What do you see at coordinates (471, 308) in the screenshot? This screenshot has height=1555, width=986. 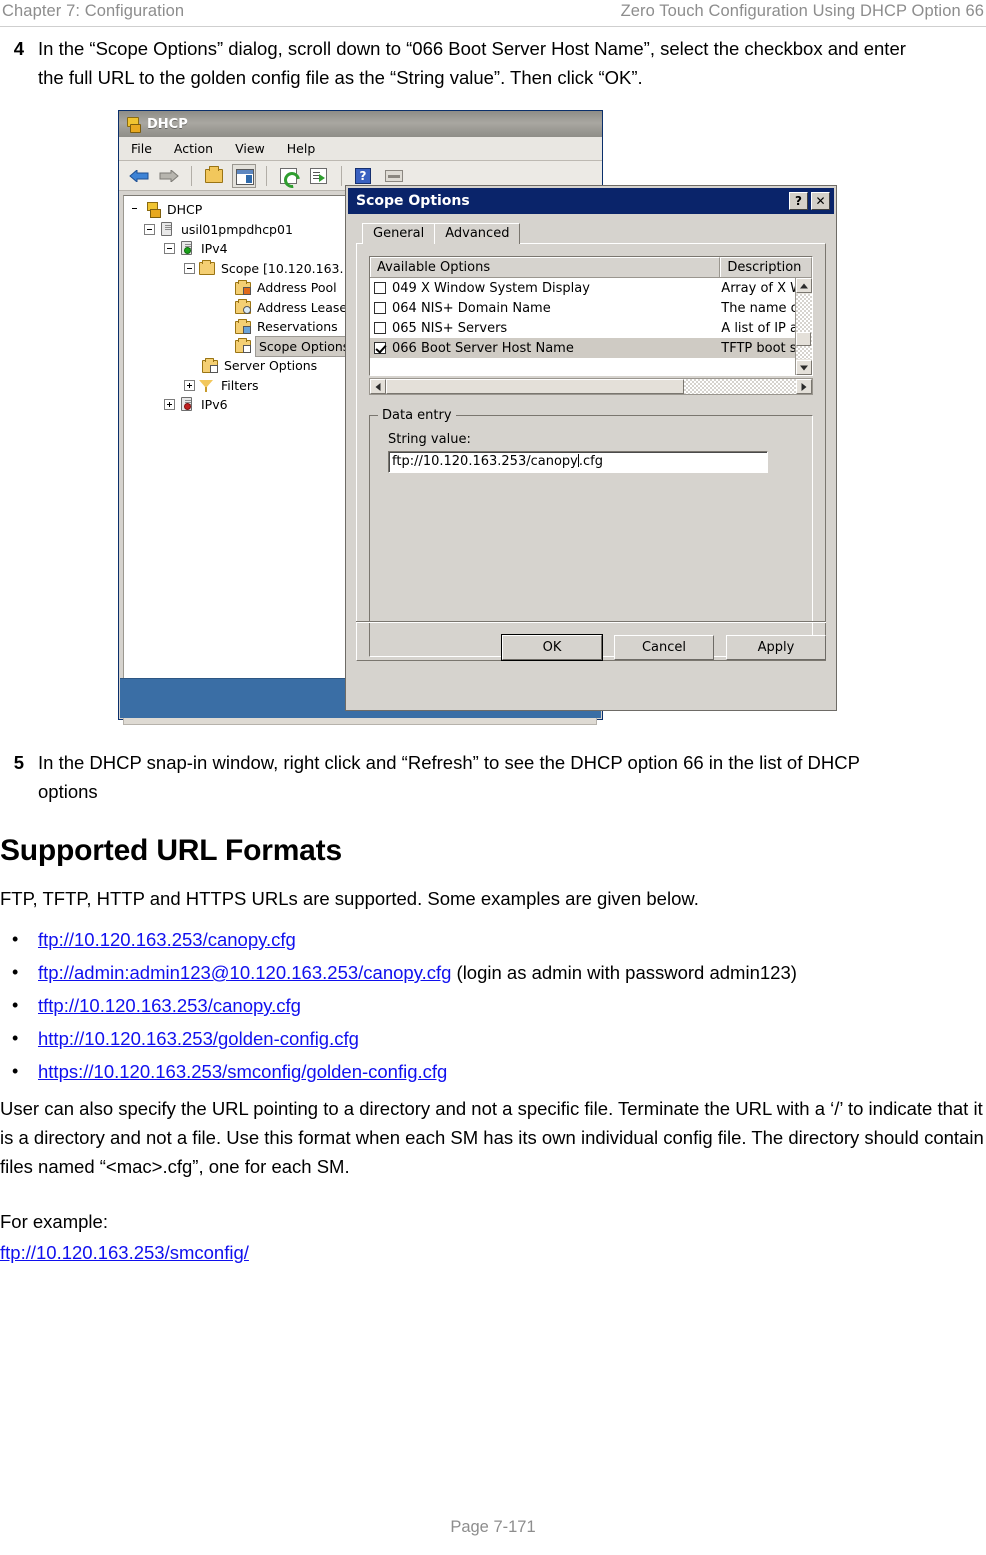 I see `option-name: 064 NIS+ Domain Name` at bounding box center [471, 308].